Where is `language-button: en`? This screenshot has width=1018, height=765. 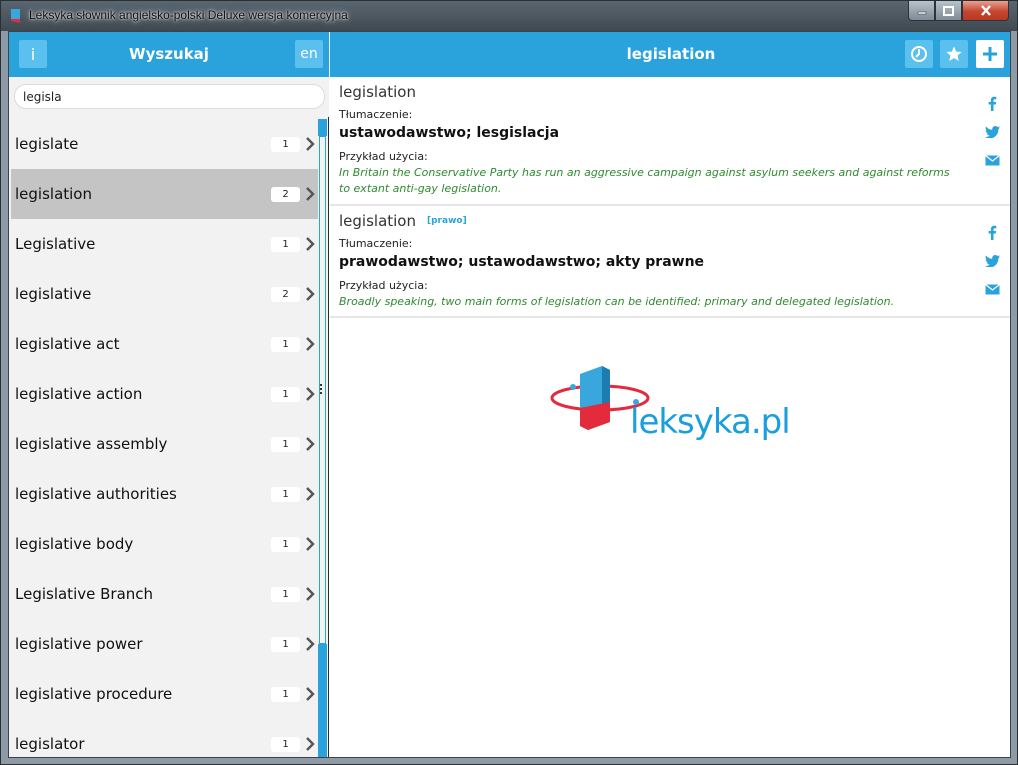
language-button: en is located at coordinates (309, 54).